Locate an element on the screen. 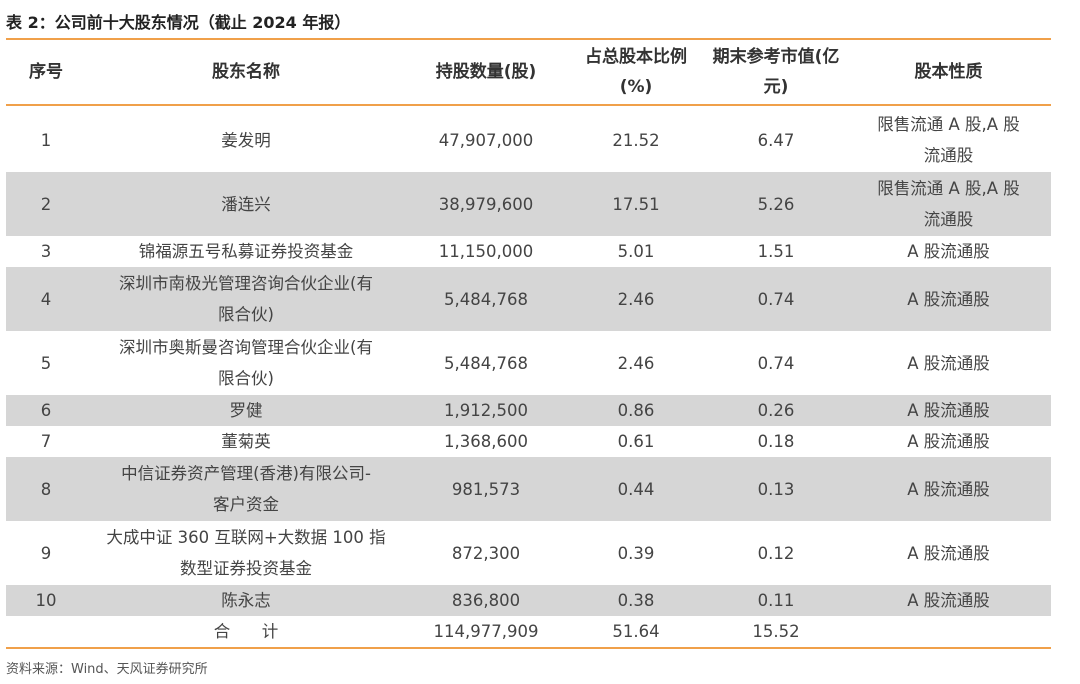 The image size is (1080, 684). header-nature: 股本性质 is located at coordinates (948, 73).